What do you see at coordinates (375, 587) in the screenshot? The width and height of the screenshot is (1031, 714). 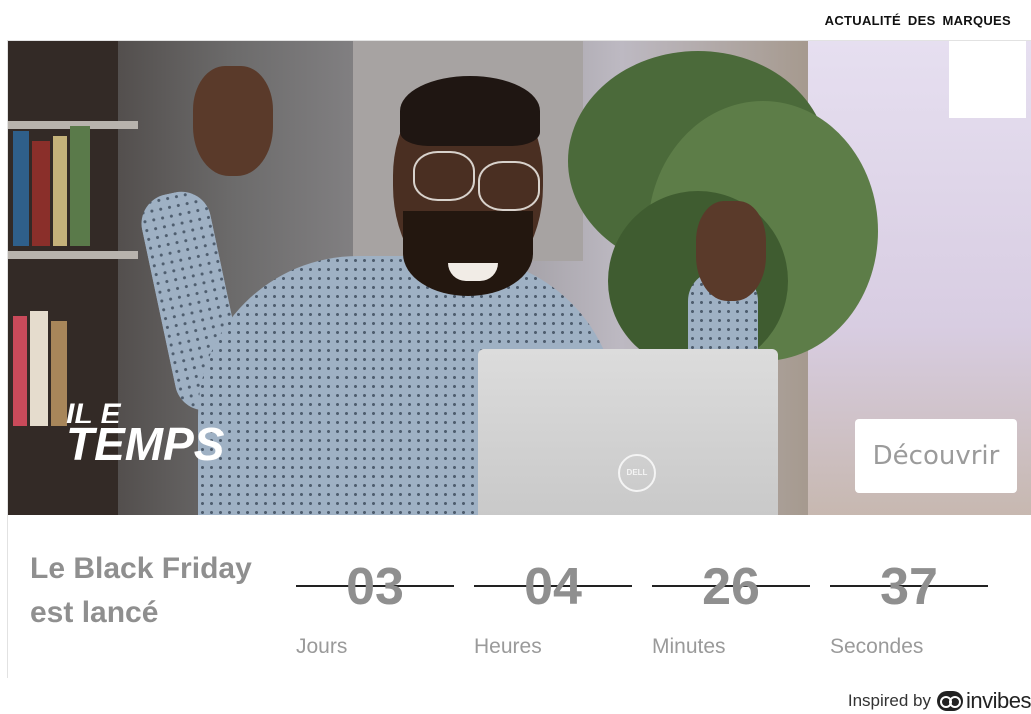 I see `countdown-value: 03` at bounding box center [375, 587].